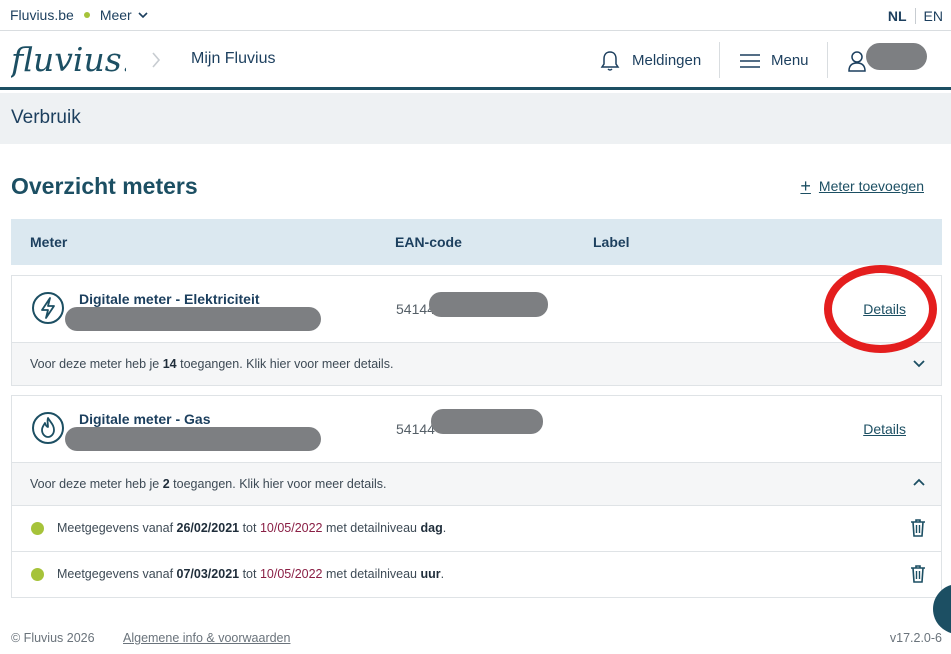  What do you see at coordinates (929, 16) in the screenshot?
I see `lang-en: EN` at bounding box center [929, 16].